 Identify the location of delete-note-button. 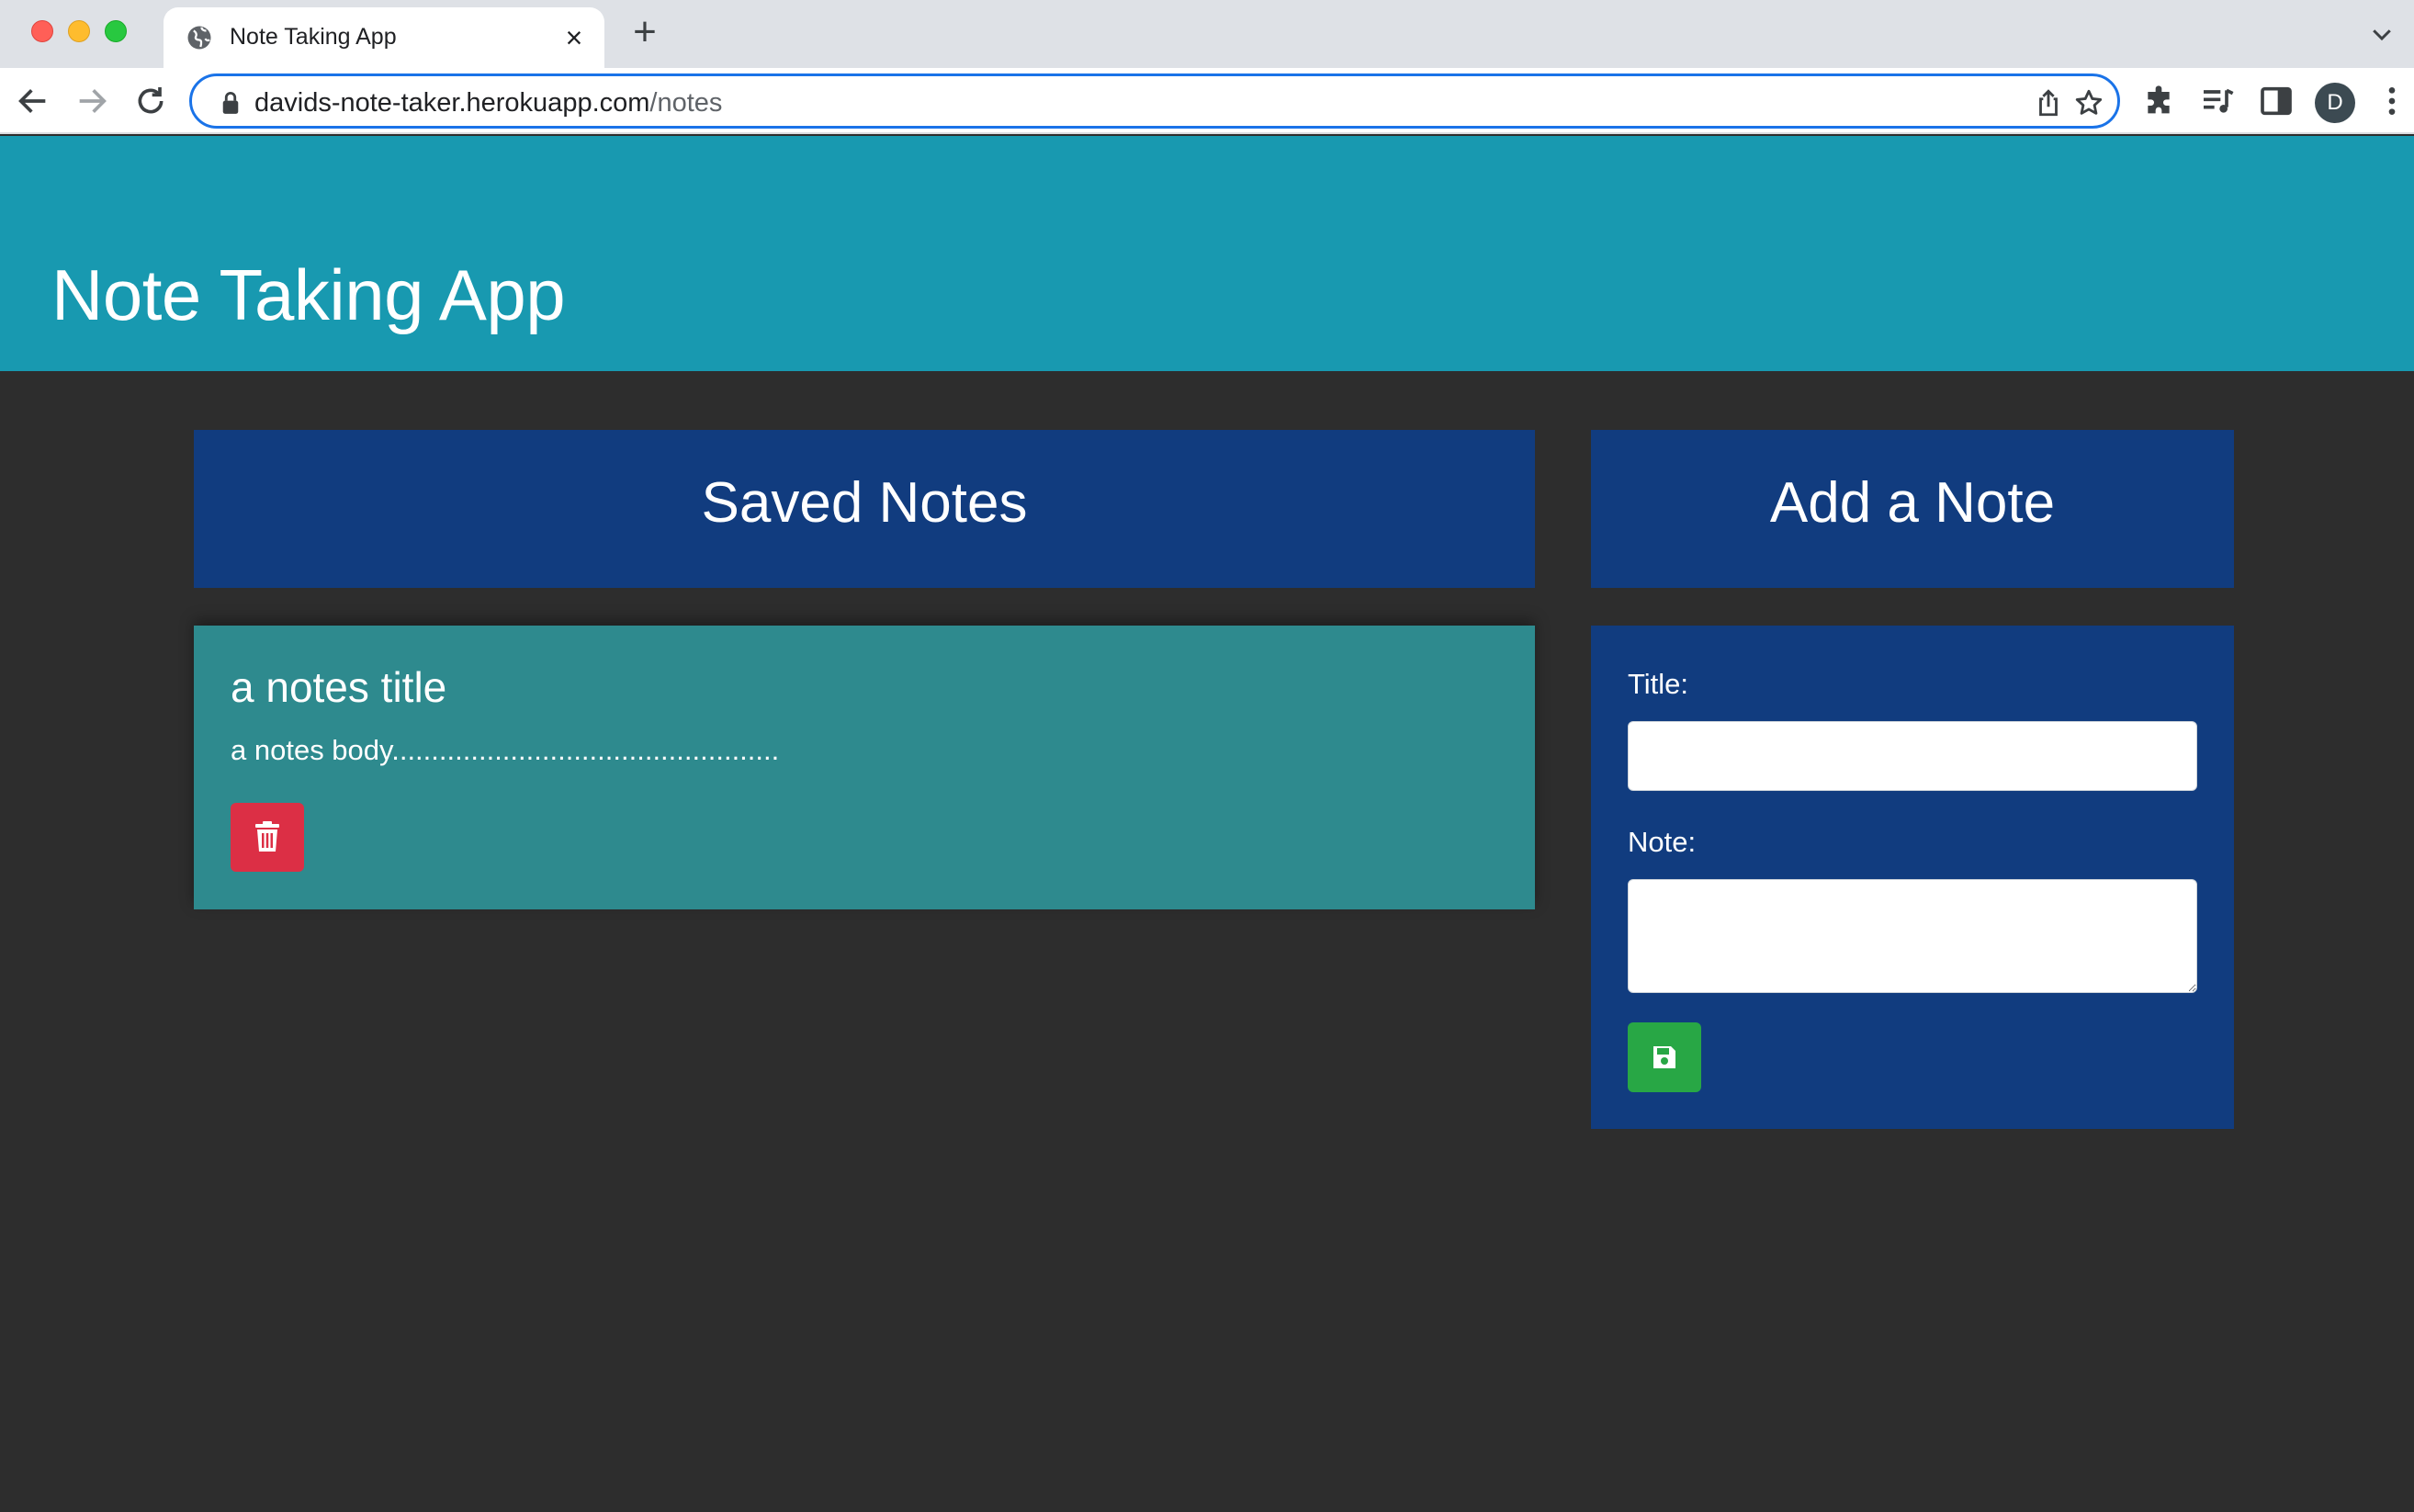
(267, 837).